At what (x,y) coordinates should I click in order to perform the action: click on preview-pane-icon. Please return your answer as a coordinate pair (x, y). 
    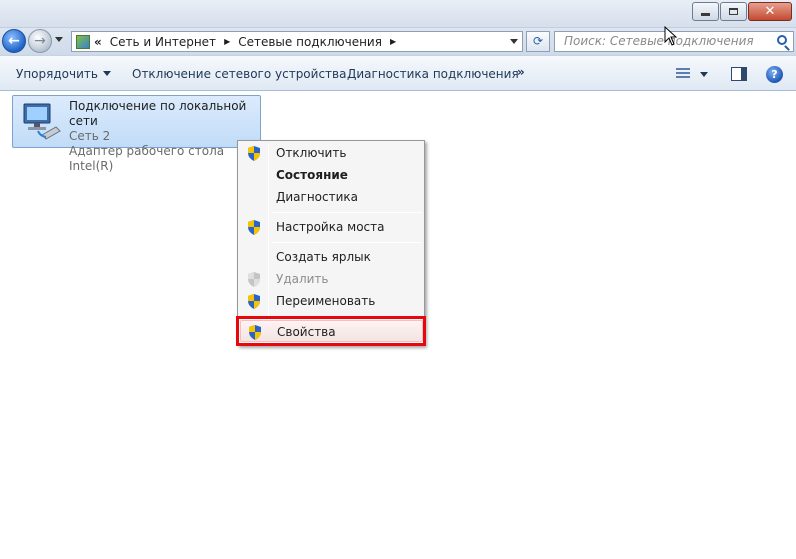
    Looking at the image, I should click on (739, 74).